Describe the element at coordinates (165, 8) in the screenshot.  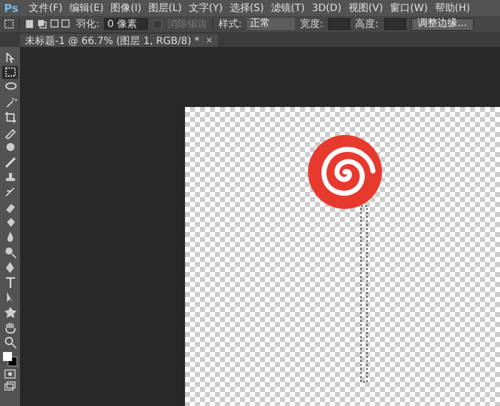
I see `menu-item: 图层(L)` at that location.